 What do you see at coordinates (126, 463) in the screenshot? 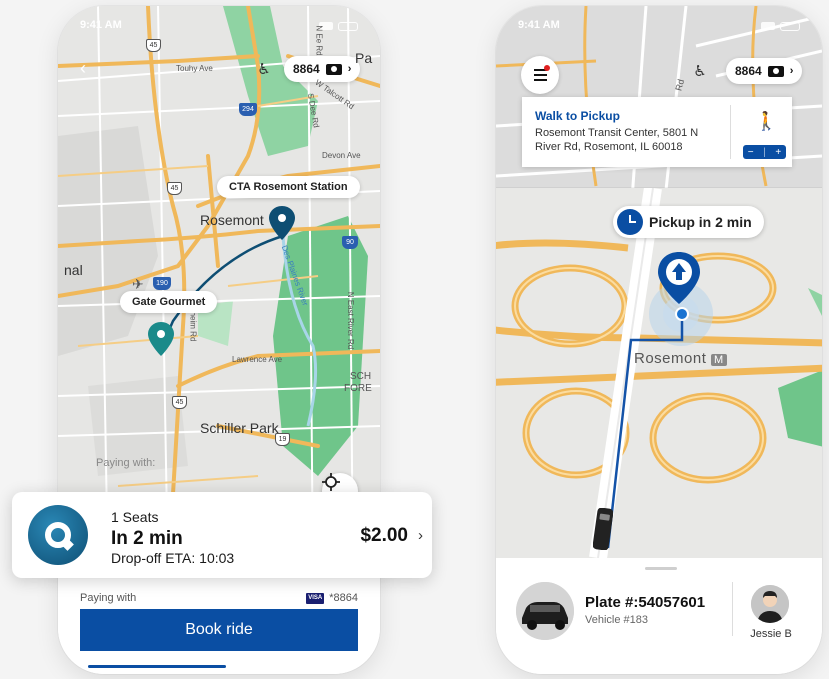
I see `paying-with-faded: Paying with:` at bounding box center [126, 463].